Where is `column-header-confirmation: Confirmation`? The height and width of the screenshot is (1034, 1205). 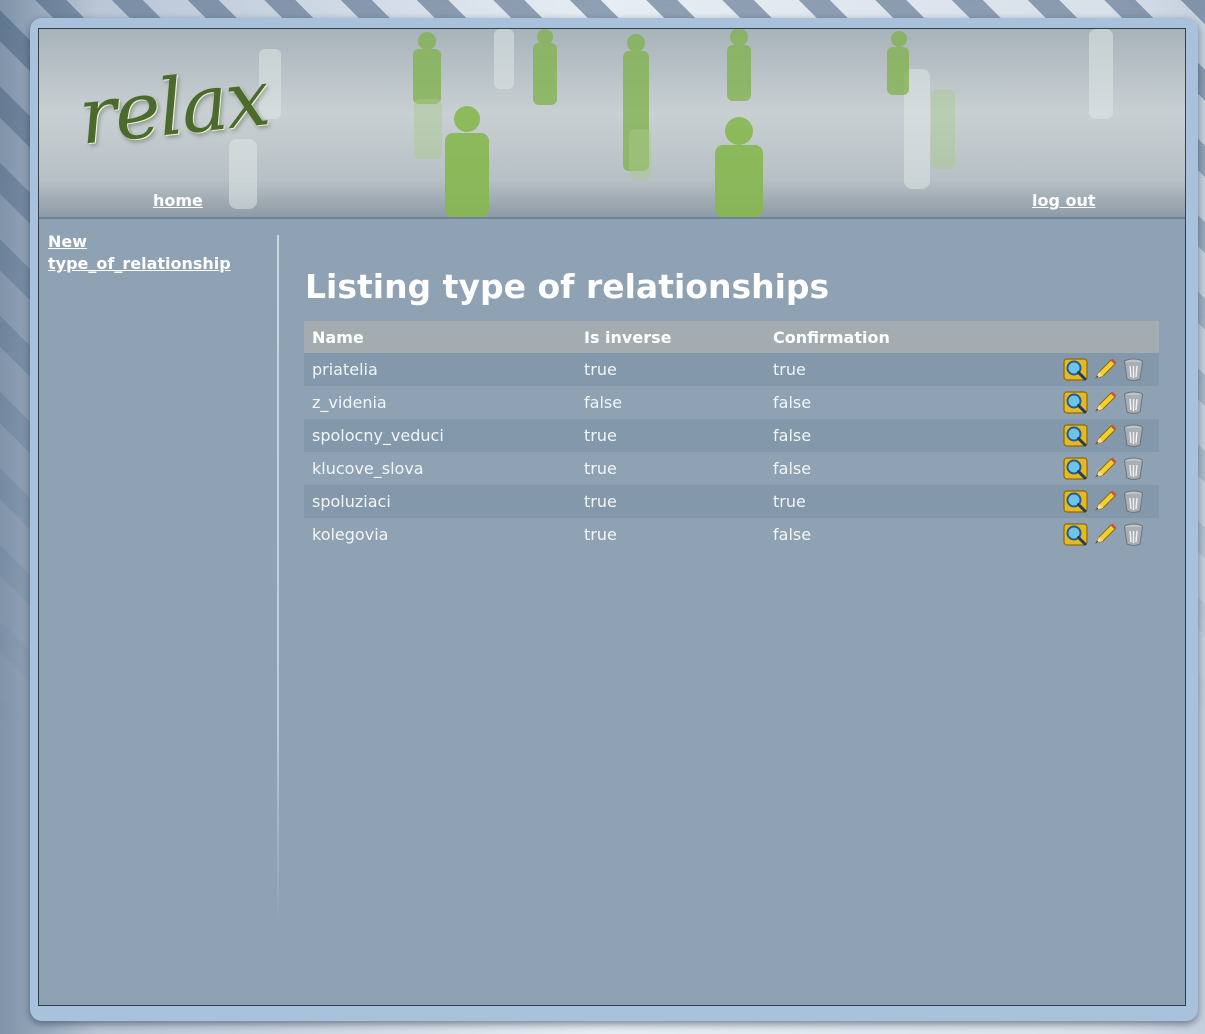
column-header-confirmation: Confirmation is located at coordinates (831, 337).